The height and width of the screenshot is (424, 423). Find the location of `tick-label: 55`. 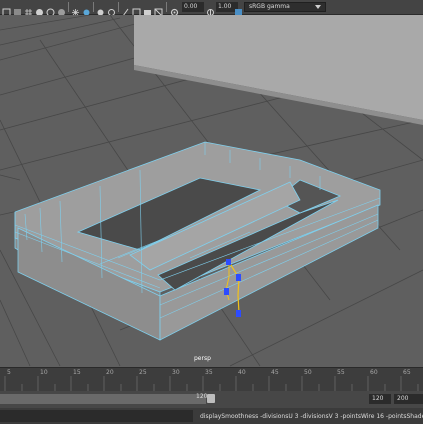

tick-label: 55 is located at coordinates (341, 372).